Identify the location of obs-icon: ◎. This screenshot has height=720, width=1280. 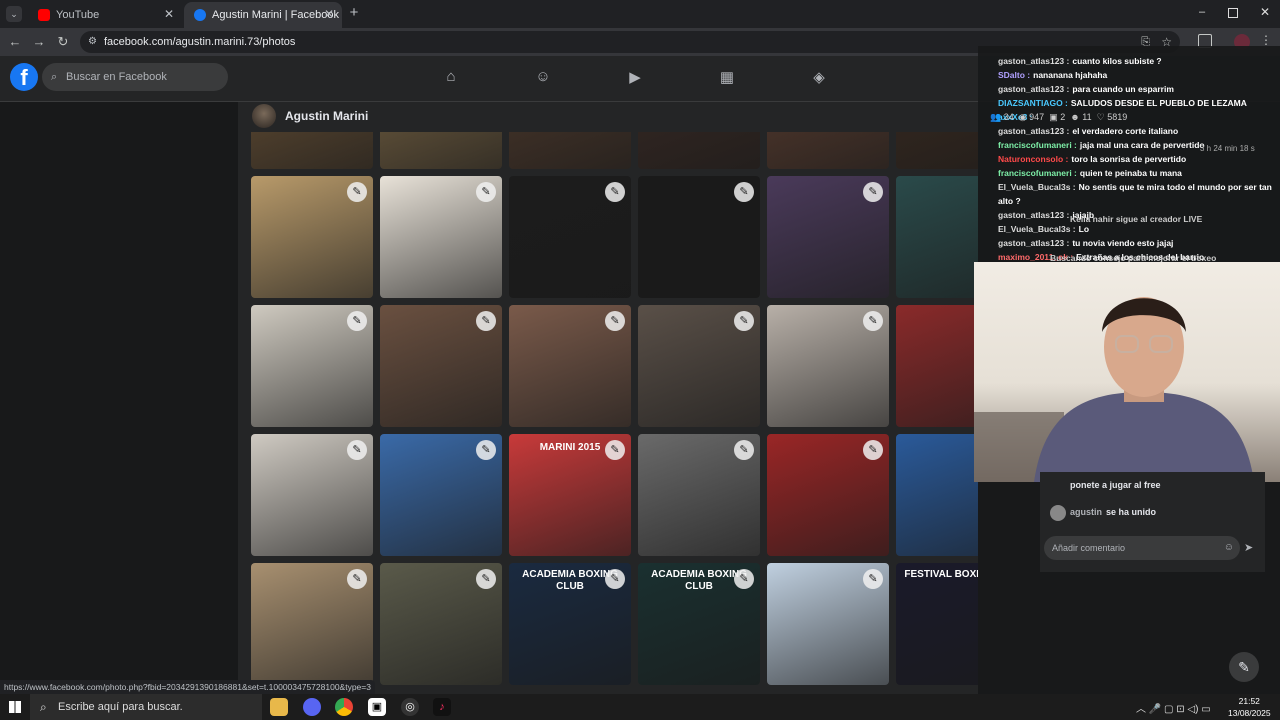
(410, 707).